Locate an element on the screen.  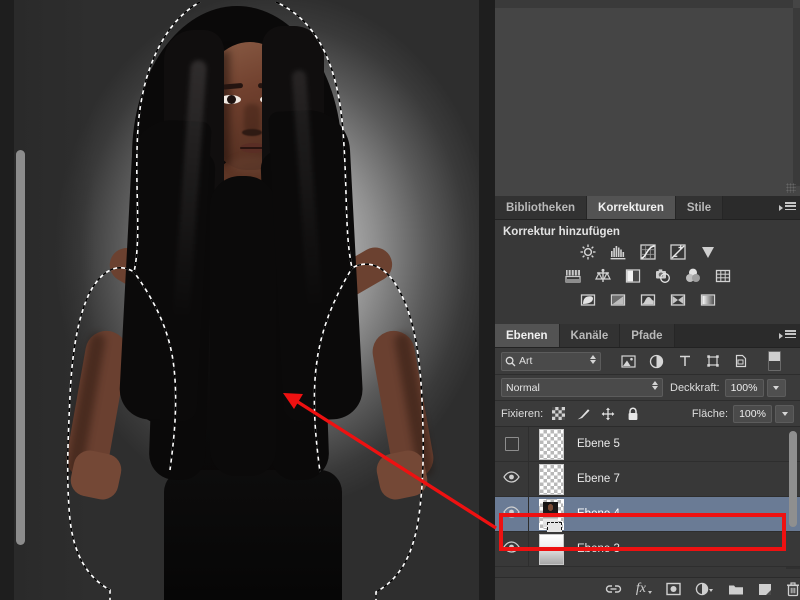
filter-smart-object-icon is located at coordinates (740, 361).